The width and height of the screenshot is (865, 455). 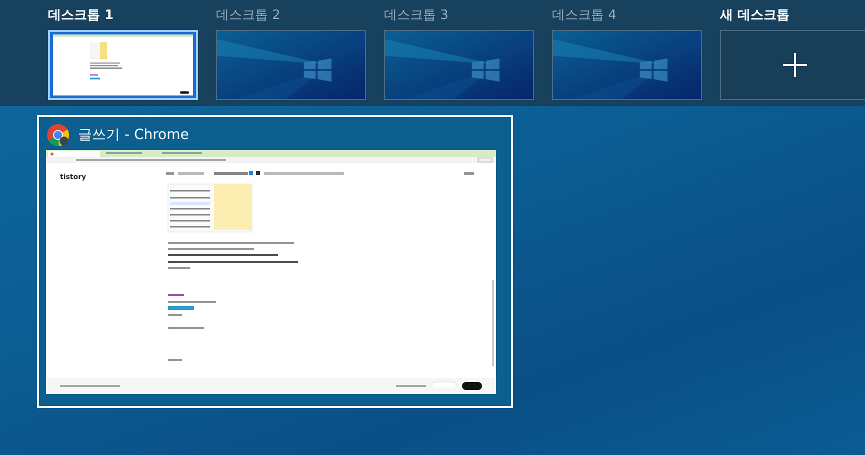 I want to click on desktop-label: 데스크톱 4, so click(x=585, y=16).